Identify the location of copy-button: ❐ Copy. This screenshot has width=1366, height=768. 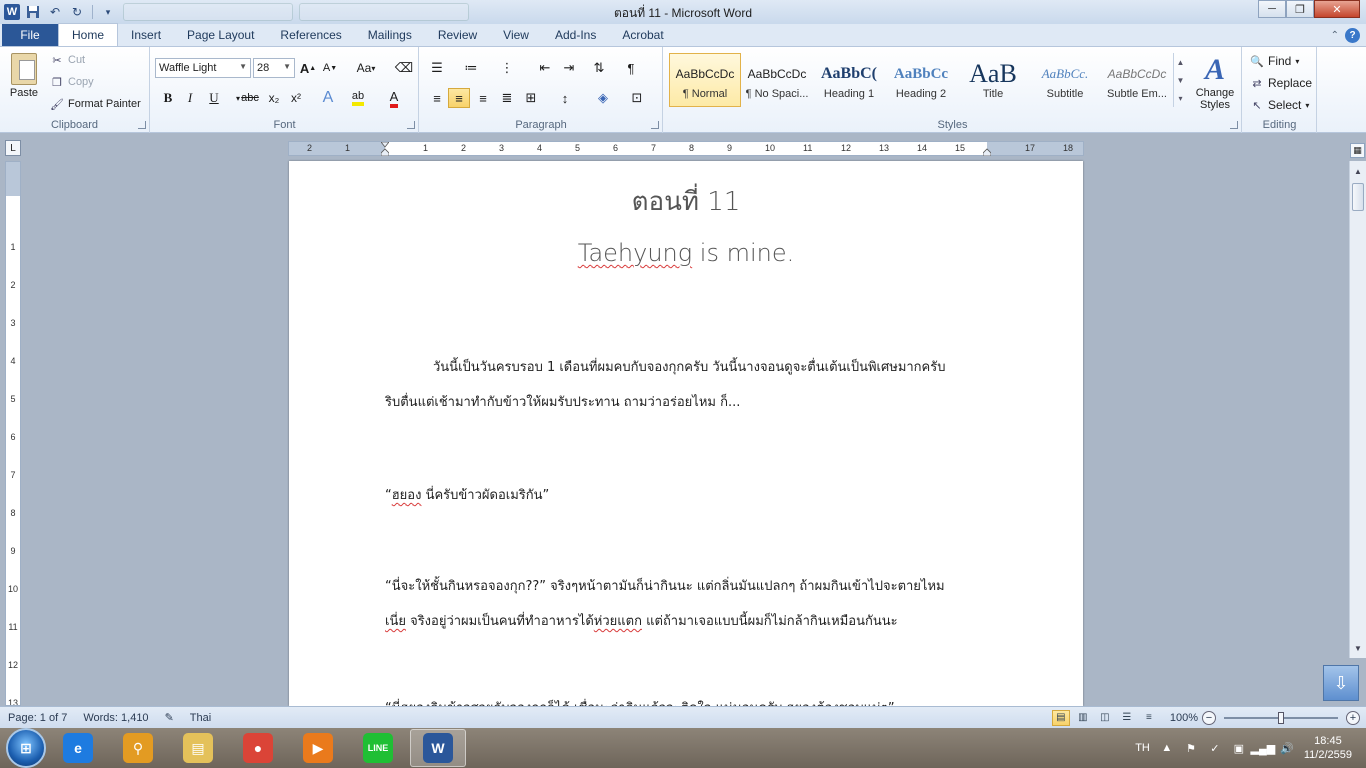
(72, 82).